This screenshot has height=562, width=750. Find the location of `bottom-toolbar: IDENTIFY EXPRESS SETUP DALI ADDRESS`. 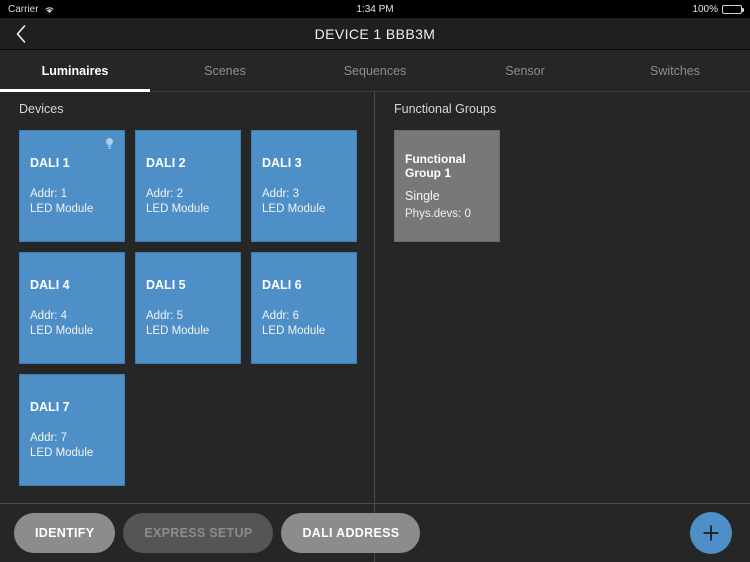

bottom-toolbar: IDENTIFY EXPRESS SETUP DALI ADDRESS is located at coordinates (375, 532).